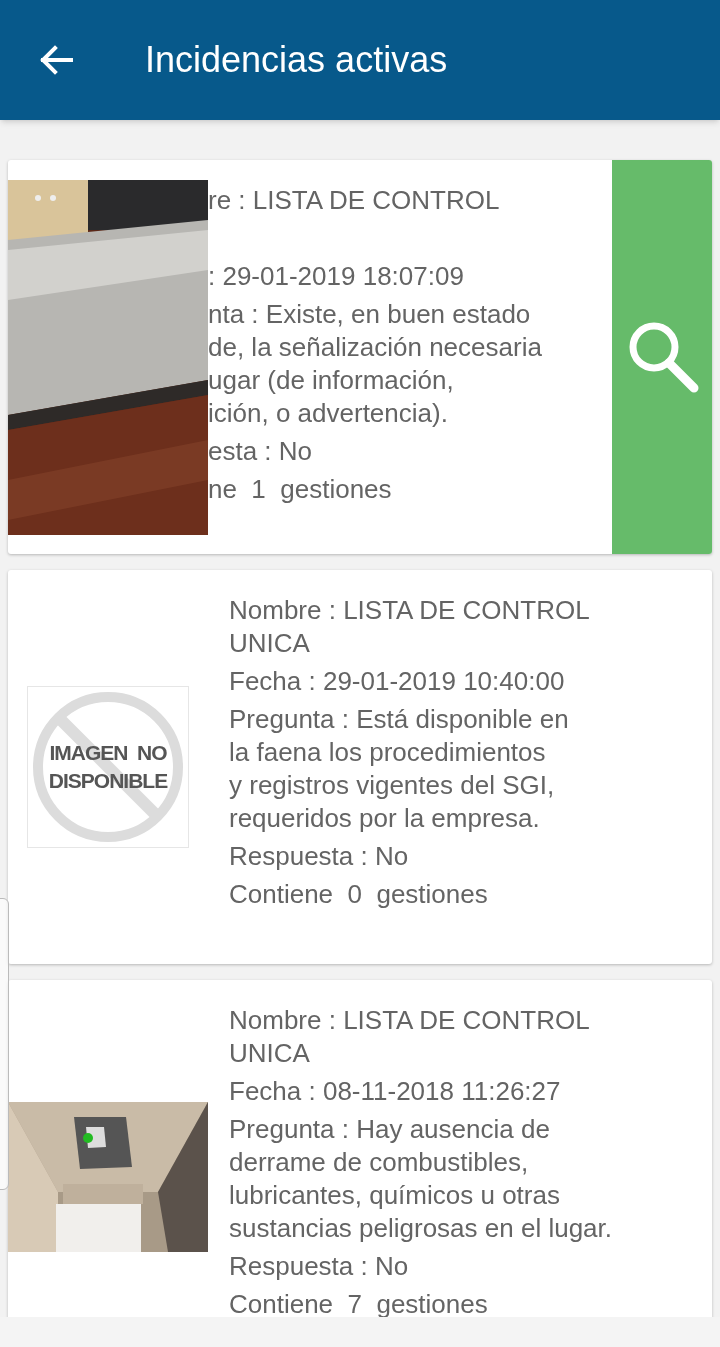 This screenshot has height=1347, width=720. I want to click on back-arrow-icon, so click(56, 60).